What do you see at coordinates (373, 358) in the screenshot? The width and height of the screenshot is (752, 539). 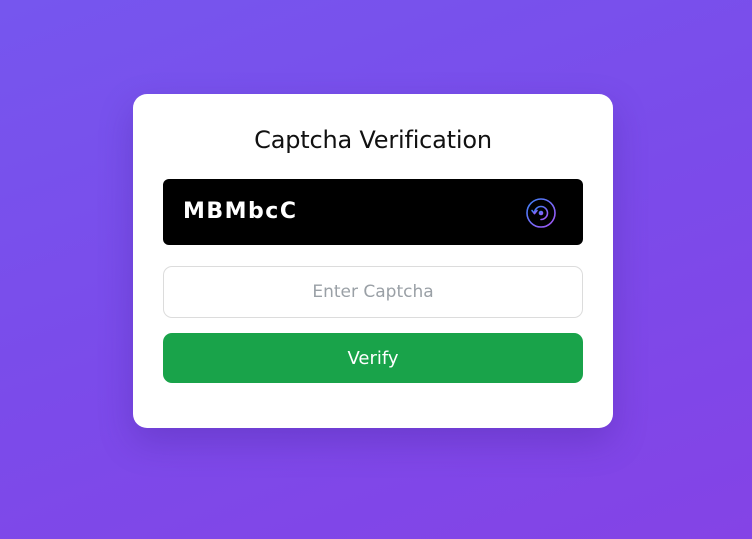 I see `verify-button: Verify` at bounding box center [373, 358].